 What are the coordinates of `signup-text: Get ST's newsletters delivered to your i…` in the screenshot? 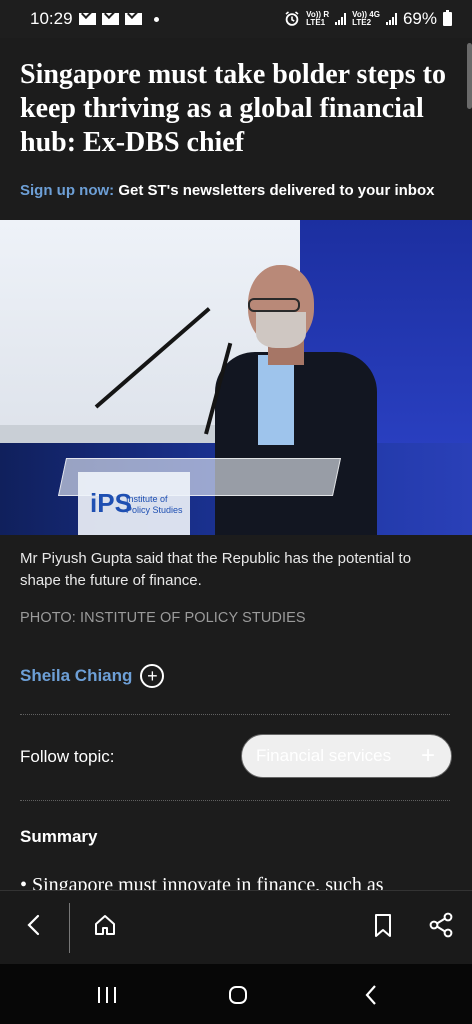 It's located at (274, 190).